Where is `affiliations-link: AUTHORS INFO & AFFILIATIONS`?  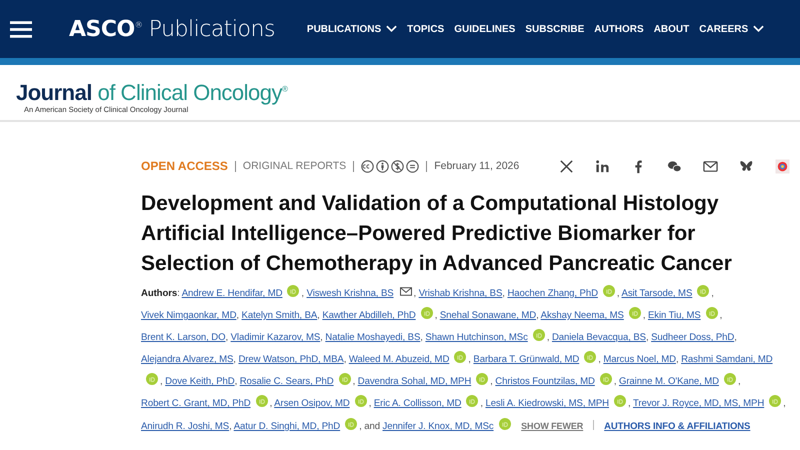 affiliations-link: AUTHORS INFO & AFFILIATIONS is located at coordinates (677, 426).